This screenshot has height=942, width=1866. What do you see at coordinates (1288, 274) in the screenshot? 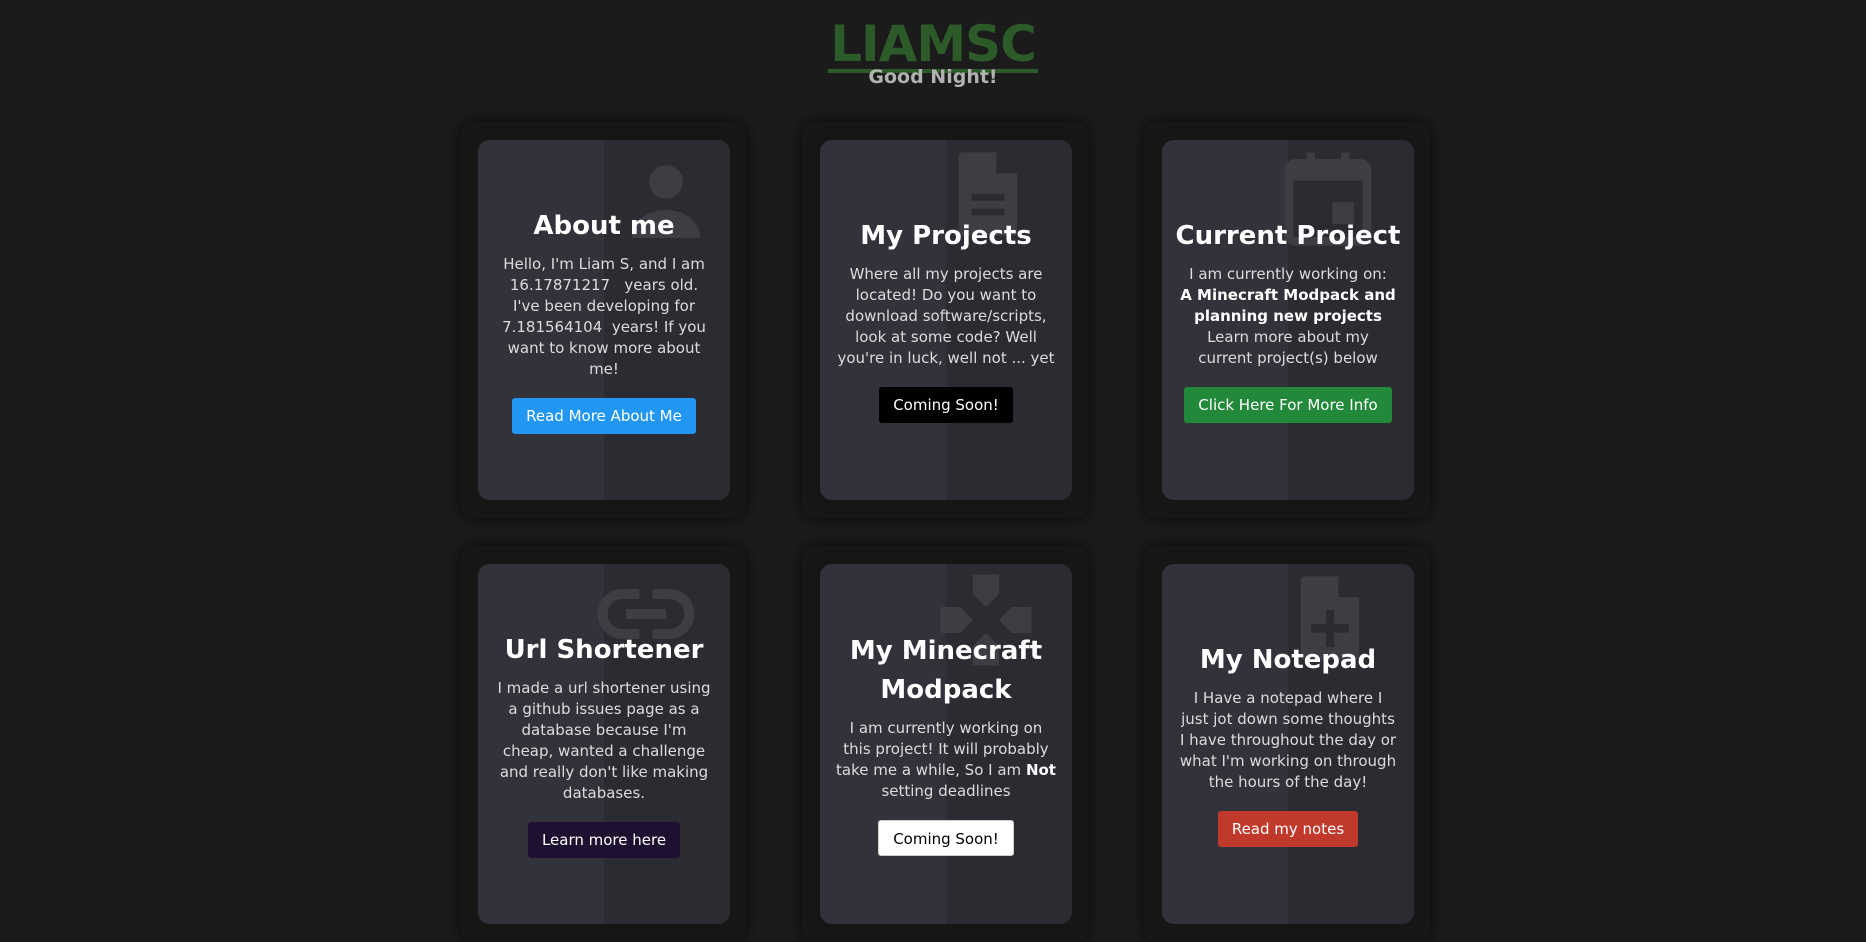
I see `desc-text: I am currently working on:` at bounding box center [1288, 274].